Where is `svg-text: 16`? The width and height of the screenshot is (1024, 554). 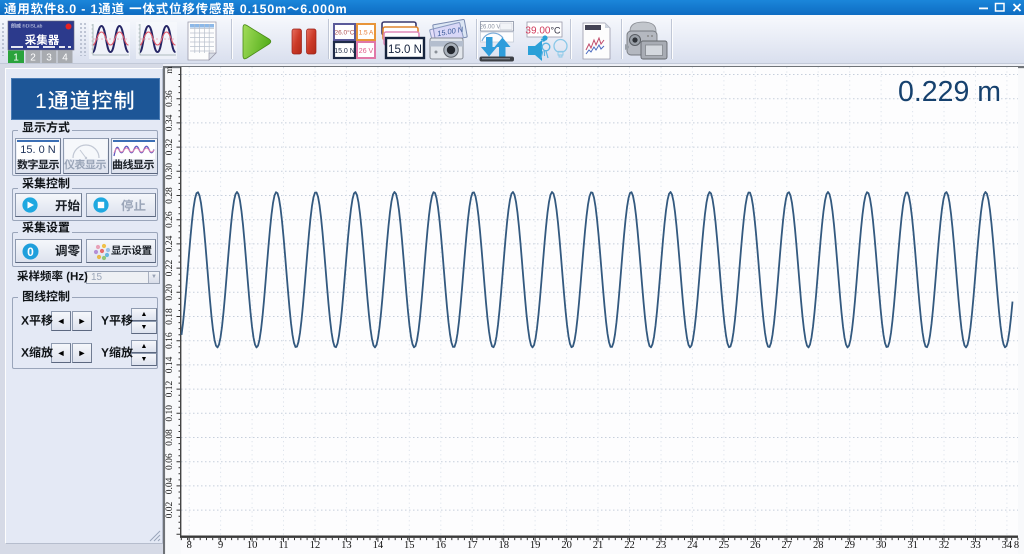 svg-text: 16 is located at coordinates (441, 545).